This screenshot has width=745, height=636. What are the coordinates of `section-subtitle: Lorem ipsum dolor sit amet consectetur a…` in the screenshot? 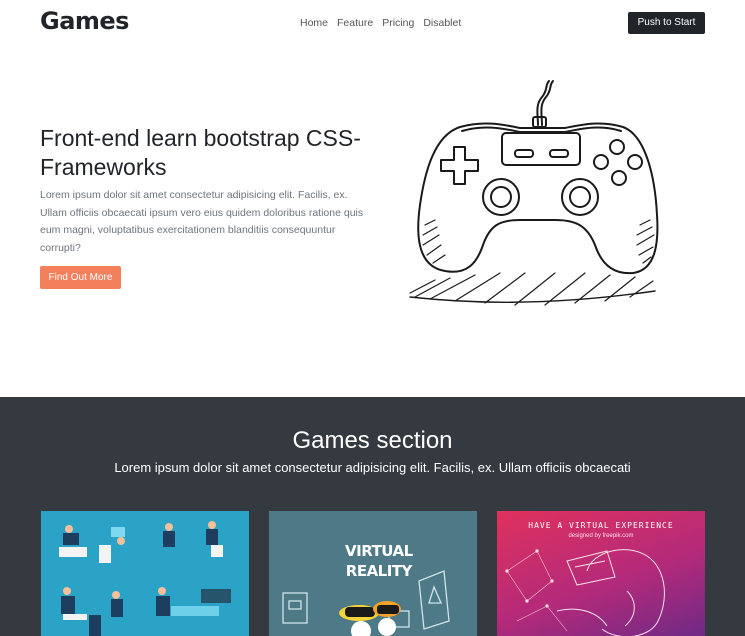 It's located at (372, 467).